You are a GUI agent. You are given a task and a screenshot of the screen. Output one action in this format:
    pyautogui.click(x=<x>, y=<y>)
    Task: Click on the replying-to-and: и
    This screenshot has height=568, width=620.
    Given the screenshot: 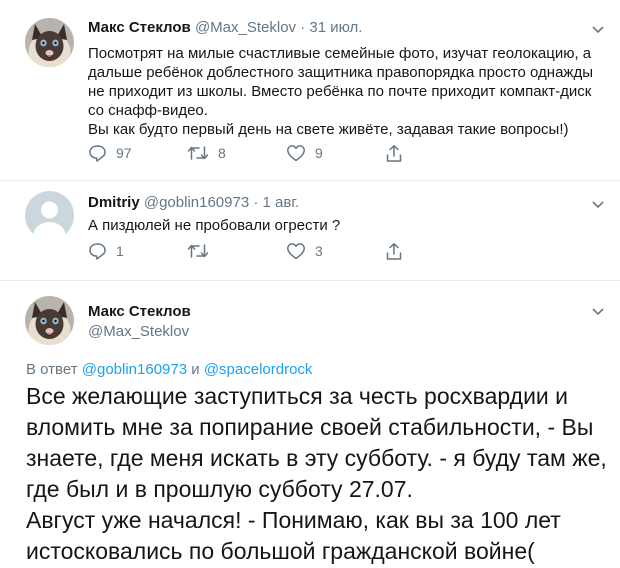 What is the action you would take?
    pyautogui.click(x=195, y=369)
    